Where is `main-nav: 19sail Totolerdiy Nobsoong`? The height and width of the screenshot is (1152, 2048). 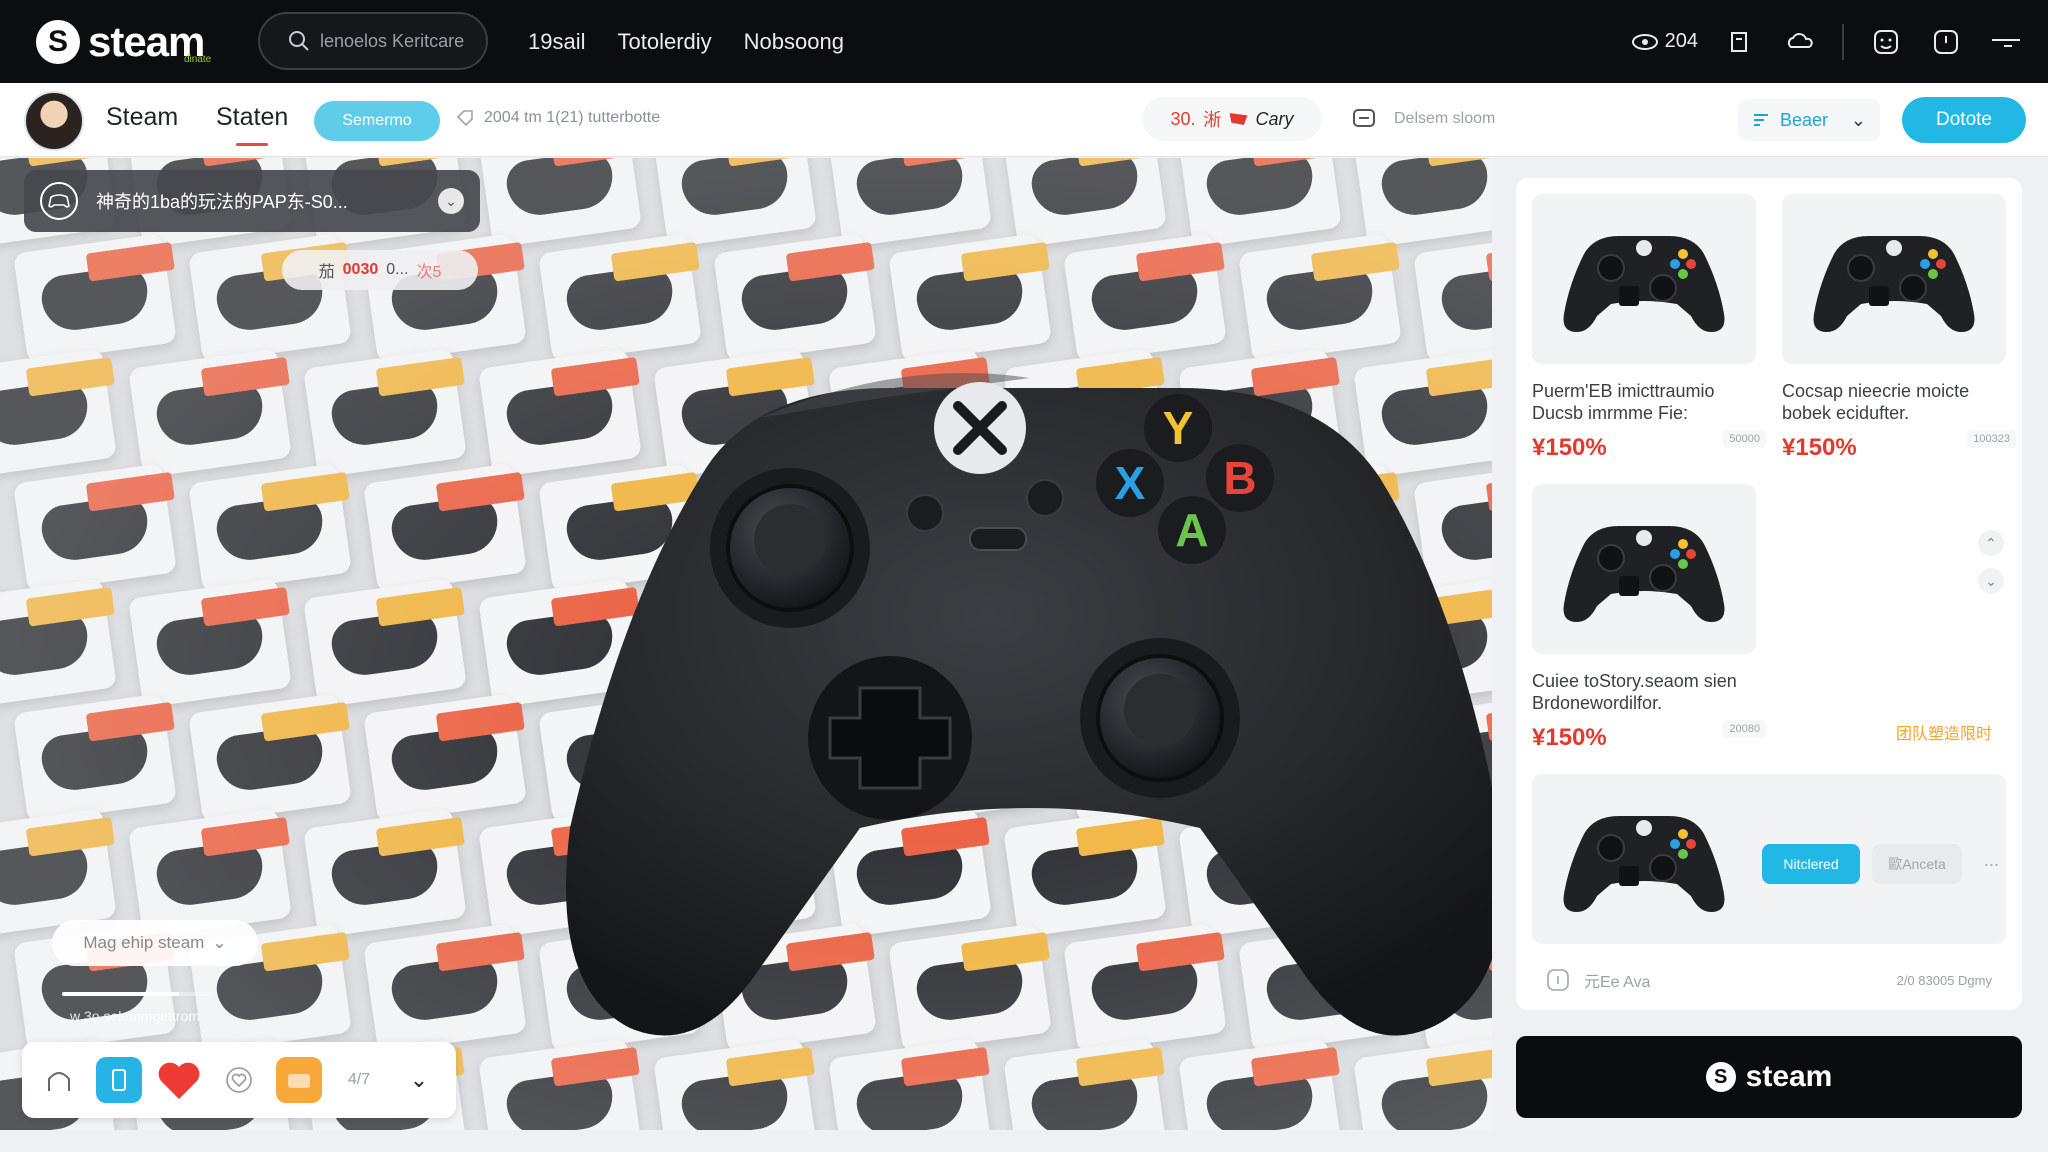 main-nav: 19sail Totolerdiy Nobsoong is located at coordinates (686, 41).